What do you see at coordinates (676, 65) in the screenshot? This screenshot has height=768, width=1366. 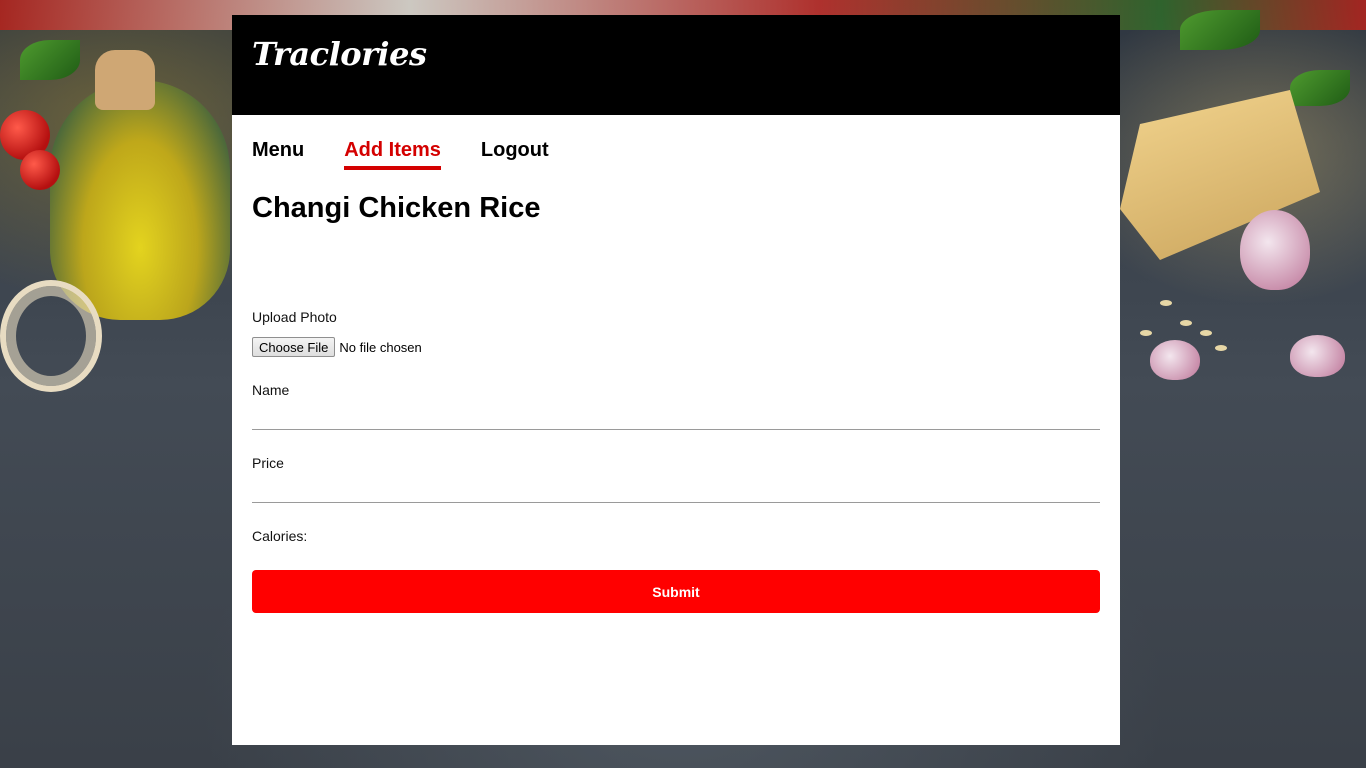 I see `site-header: Traclories` at bounding box center [676, 65].